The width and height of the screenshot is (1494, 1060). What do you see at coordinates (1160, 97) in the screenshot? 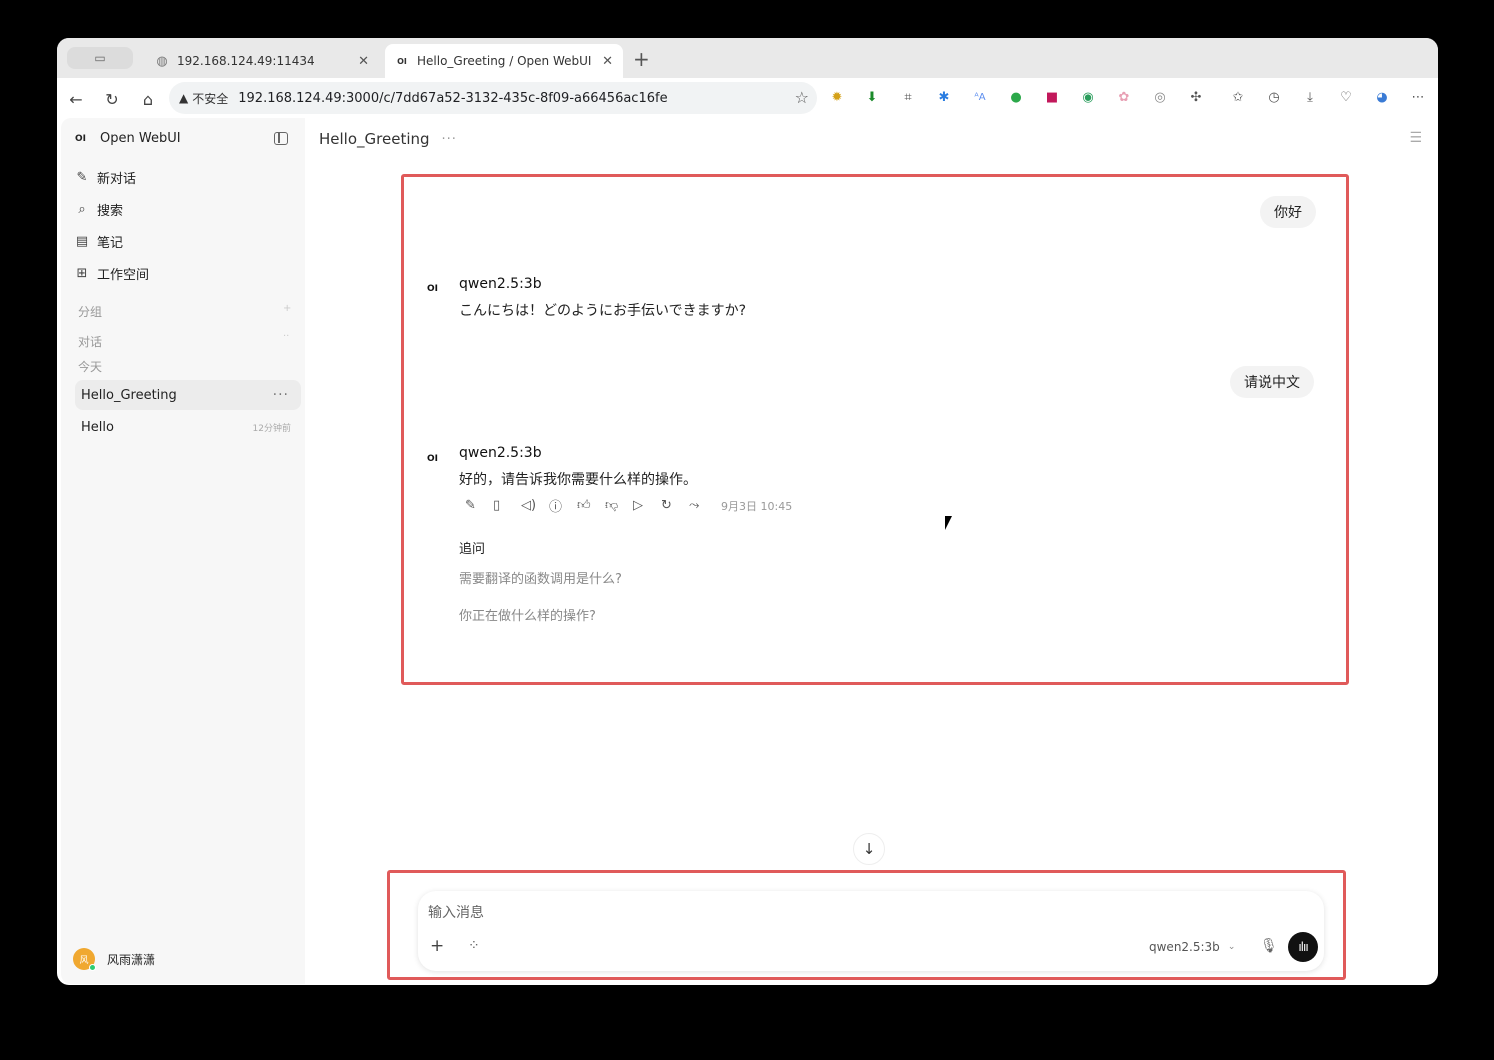
I see `extension-circle-icon: ◎` at bounding box center [1160, 97].